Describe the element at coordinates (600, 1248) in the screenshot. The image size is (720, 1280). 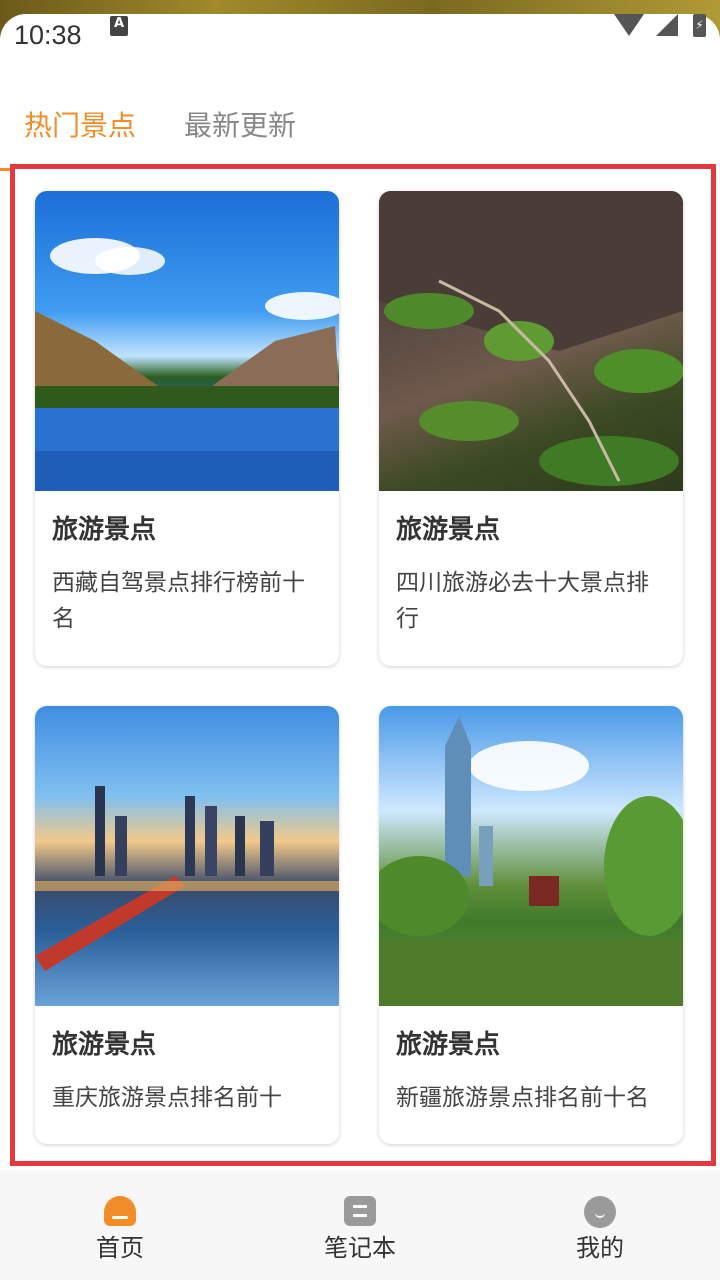
I see `nav-label: 我的` at that location.